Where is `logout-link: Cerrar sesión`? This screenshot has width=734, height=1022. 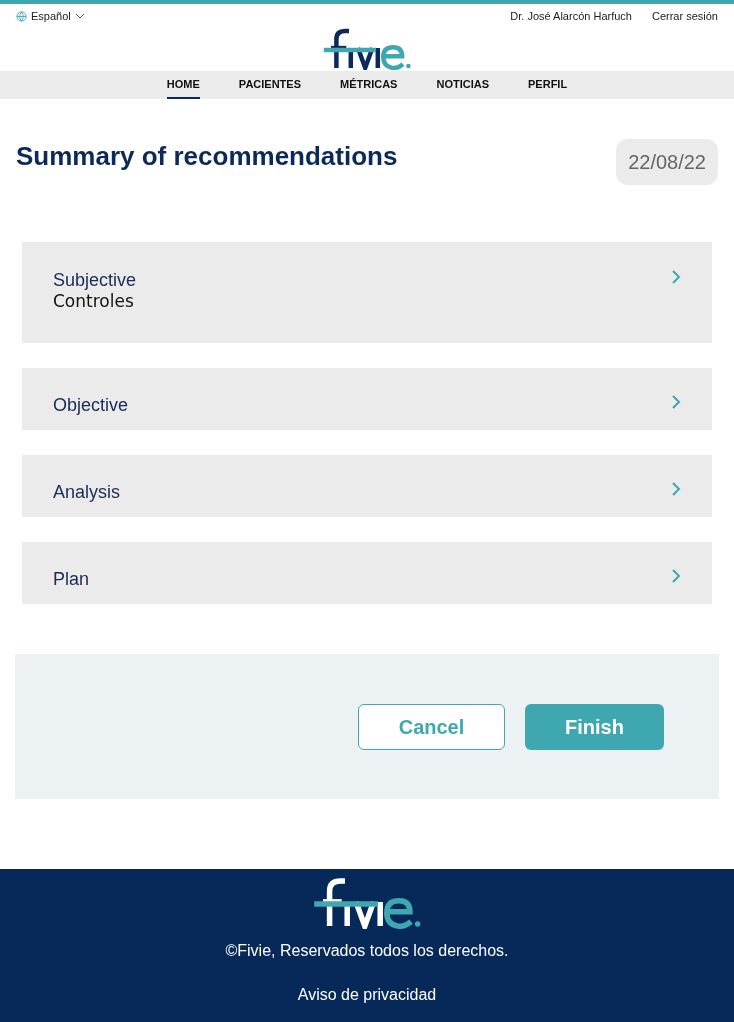 logout-link: Cerrar sesión is located at coordinates (684, 16).